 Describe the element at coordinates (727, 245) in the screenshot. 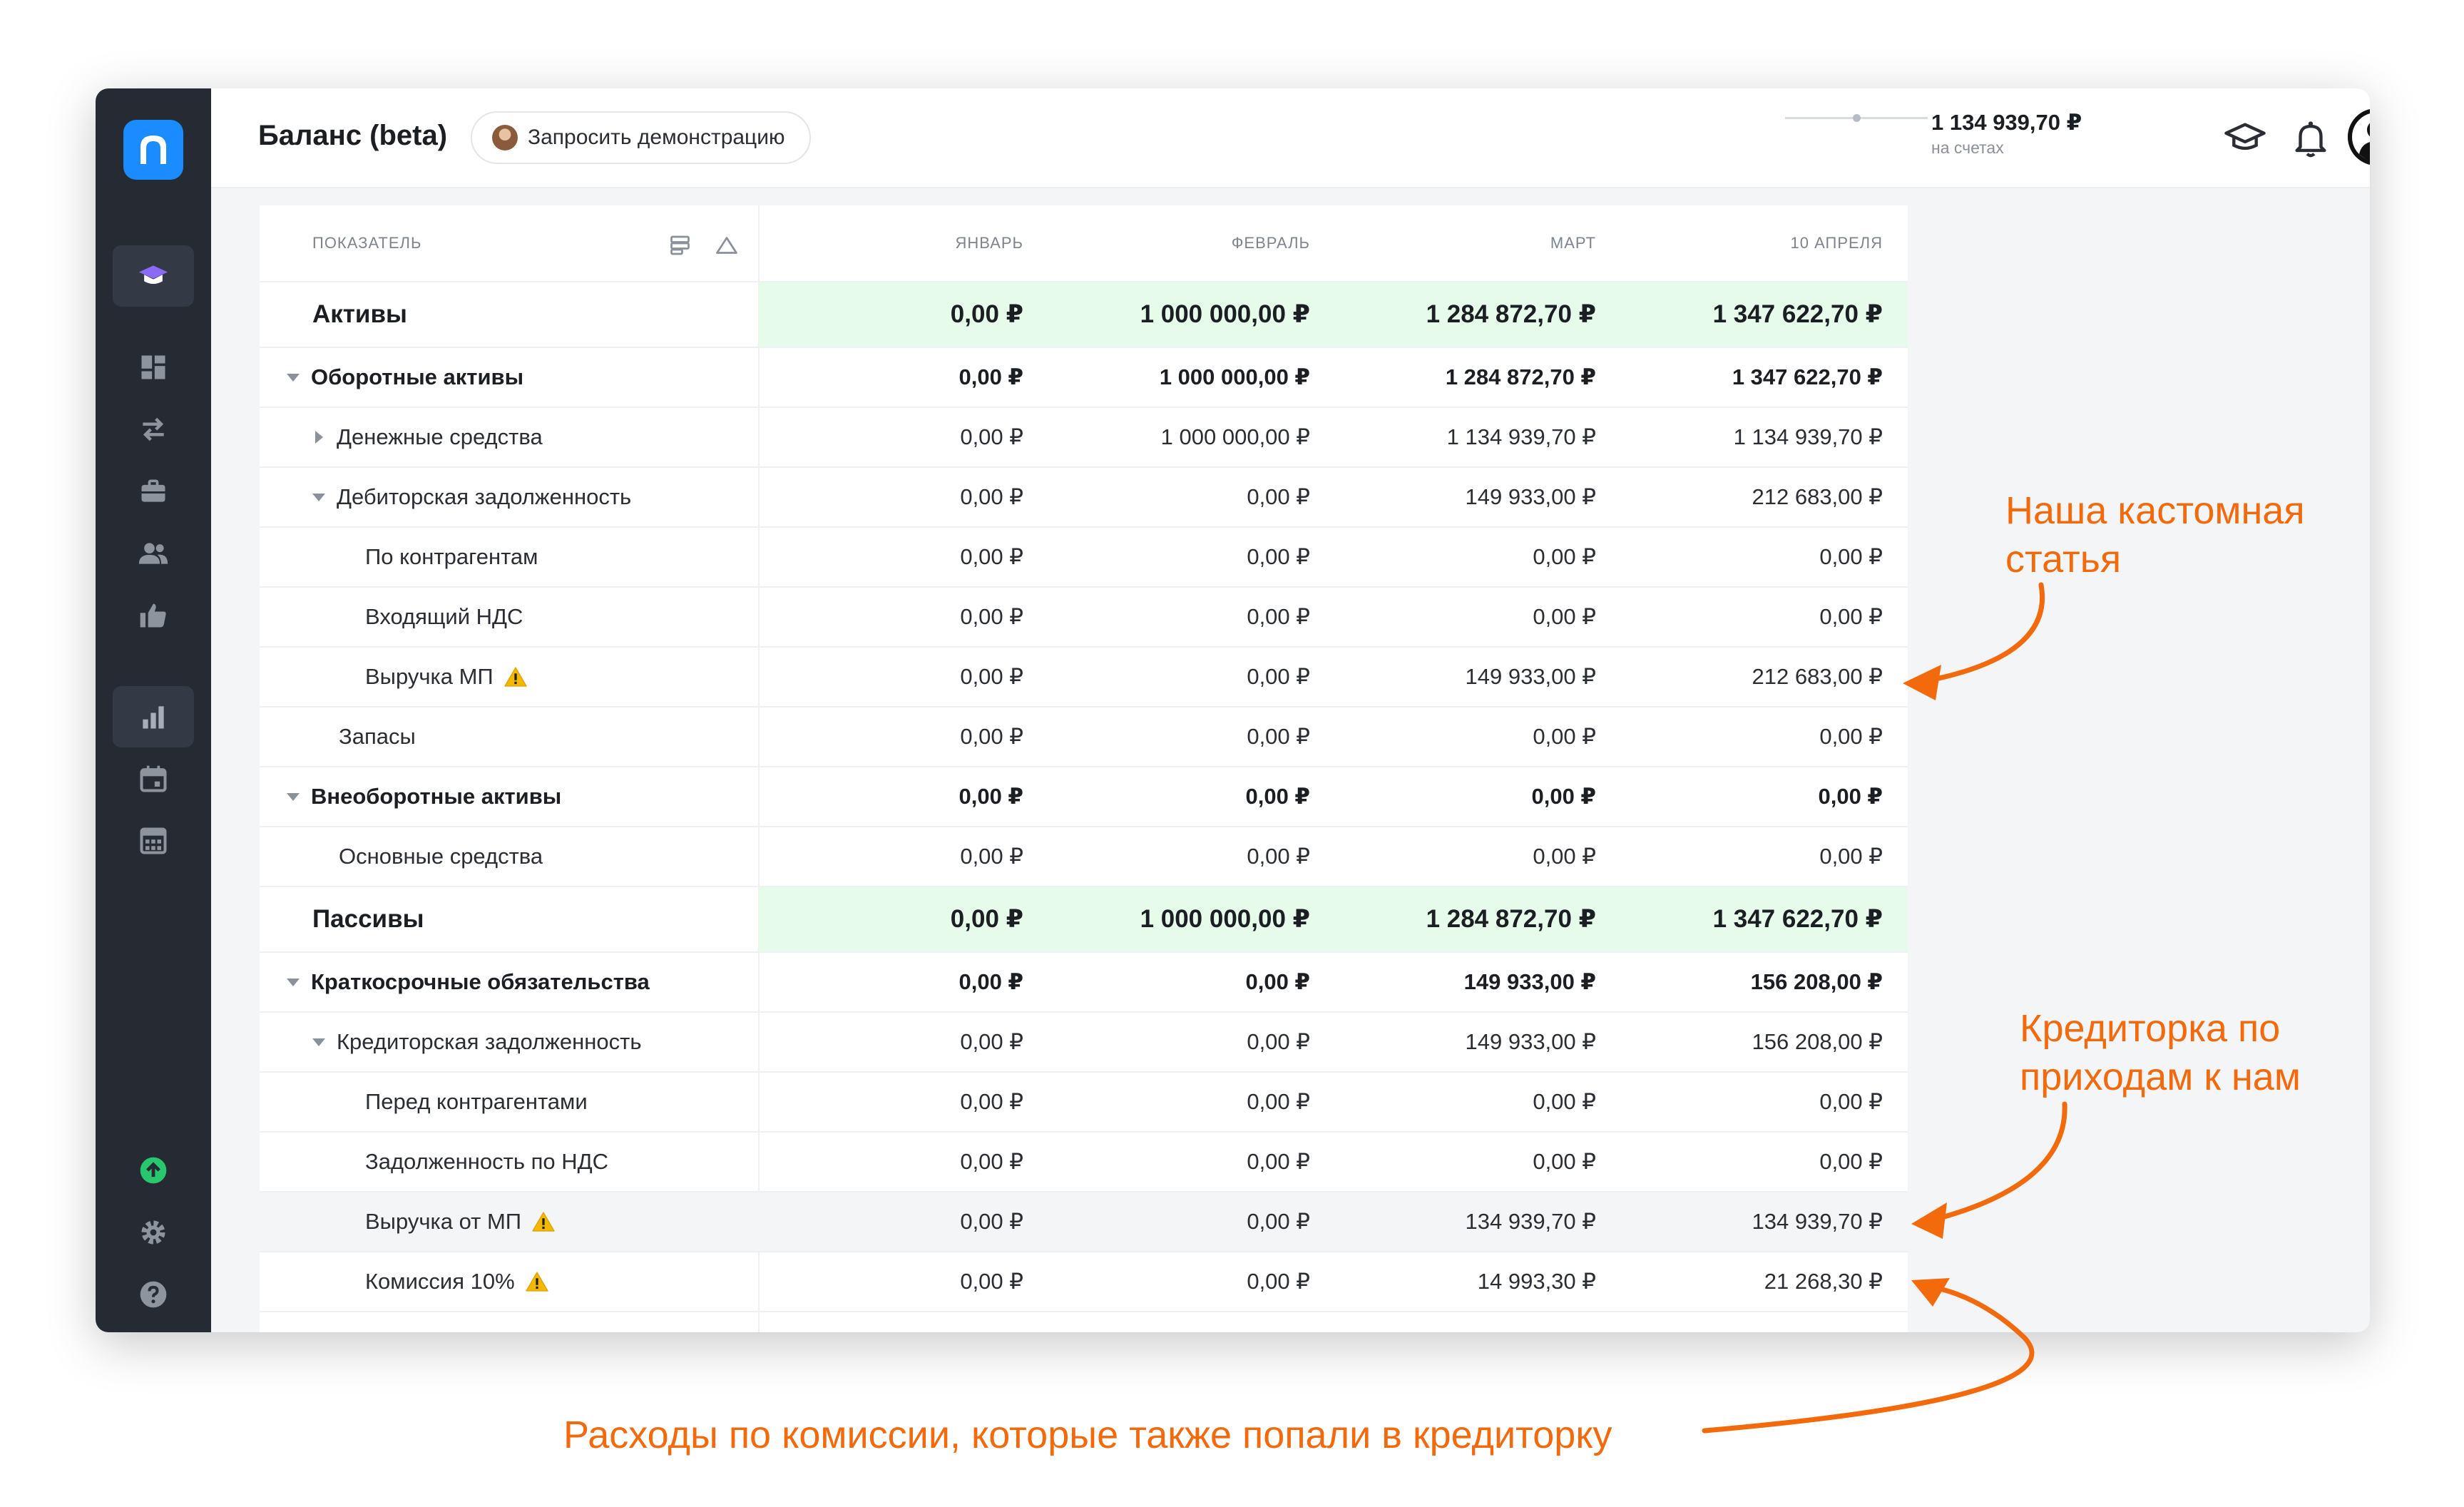

I see `collapse-triangle-icon` at that location.